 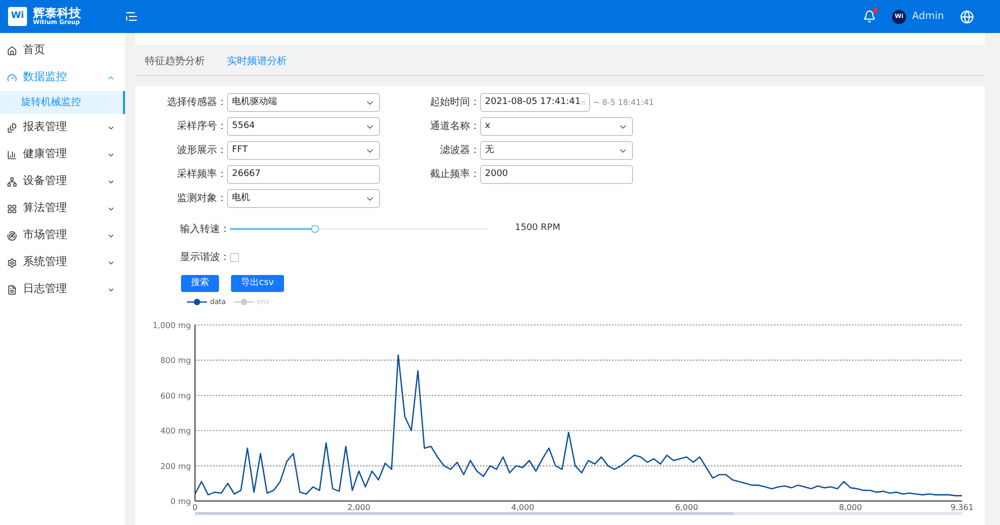 What do you see at coordinates (303, 198) in the screenshot?
I see `select-field: 电机` at bounding box center [303, 198].